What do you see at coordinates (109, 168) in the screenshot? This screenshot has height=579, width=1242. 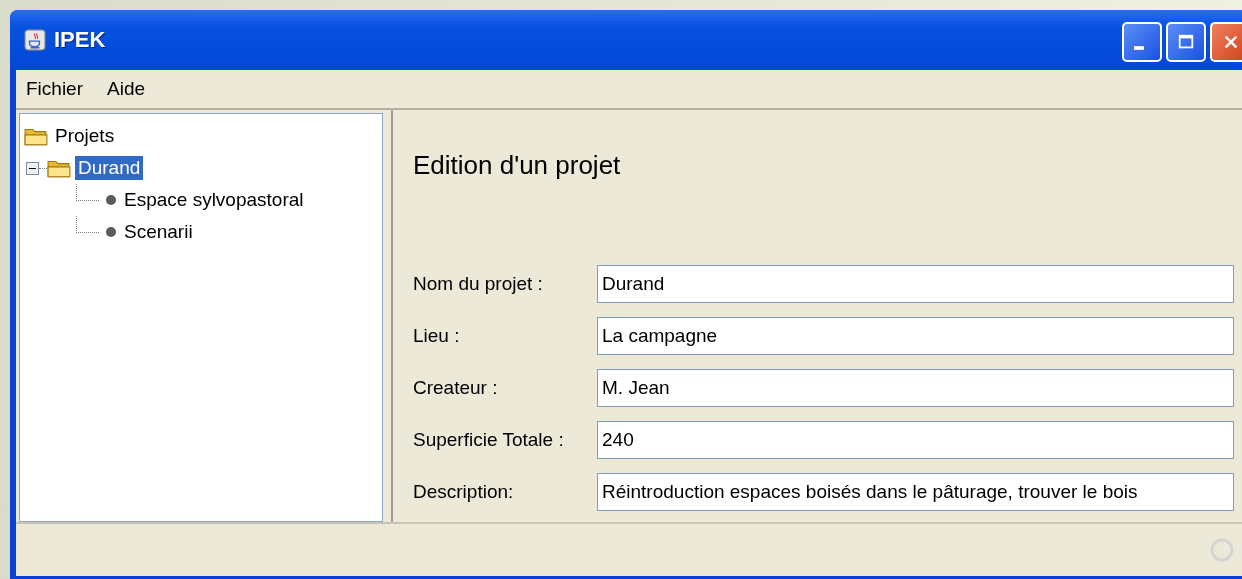 I see `tree-item: Durand` at bounding box center [109, 168].